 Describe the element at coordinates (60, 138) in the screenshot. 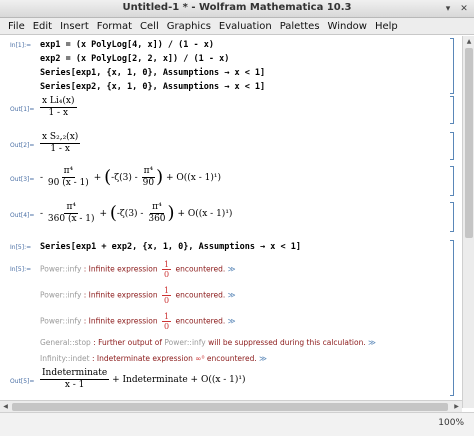

I see `out2-numerator: x S₂,₂(x)` at that location.